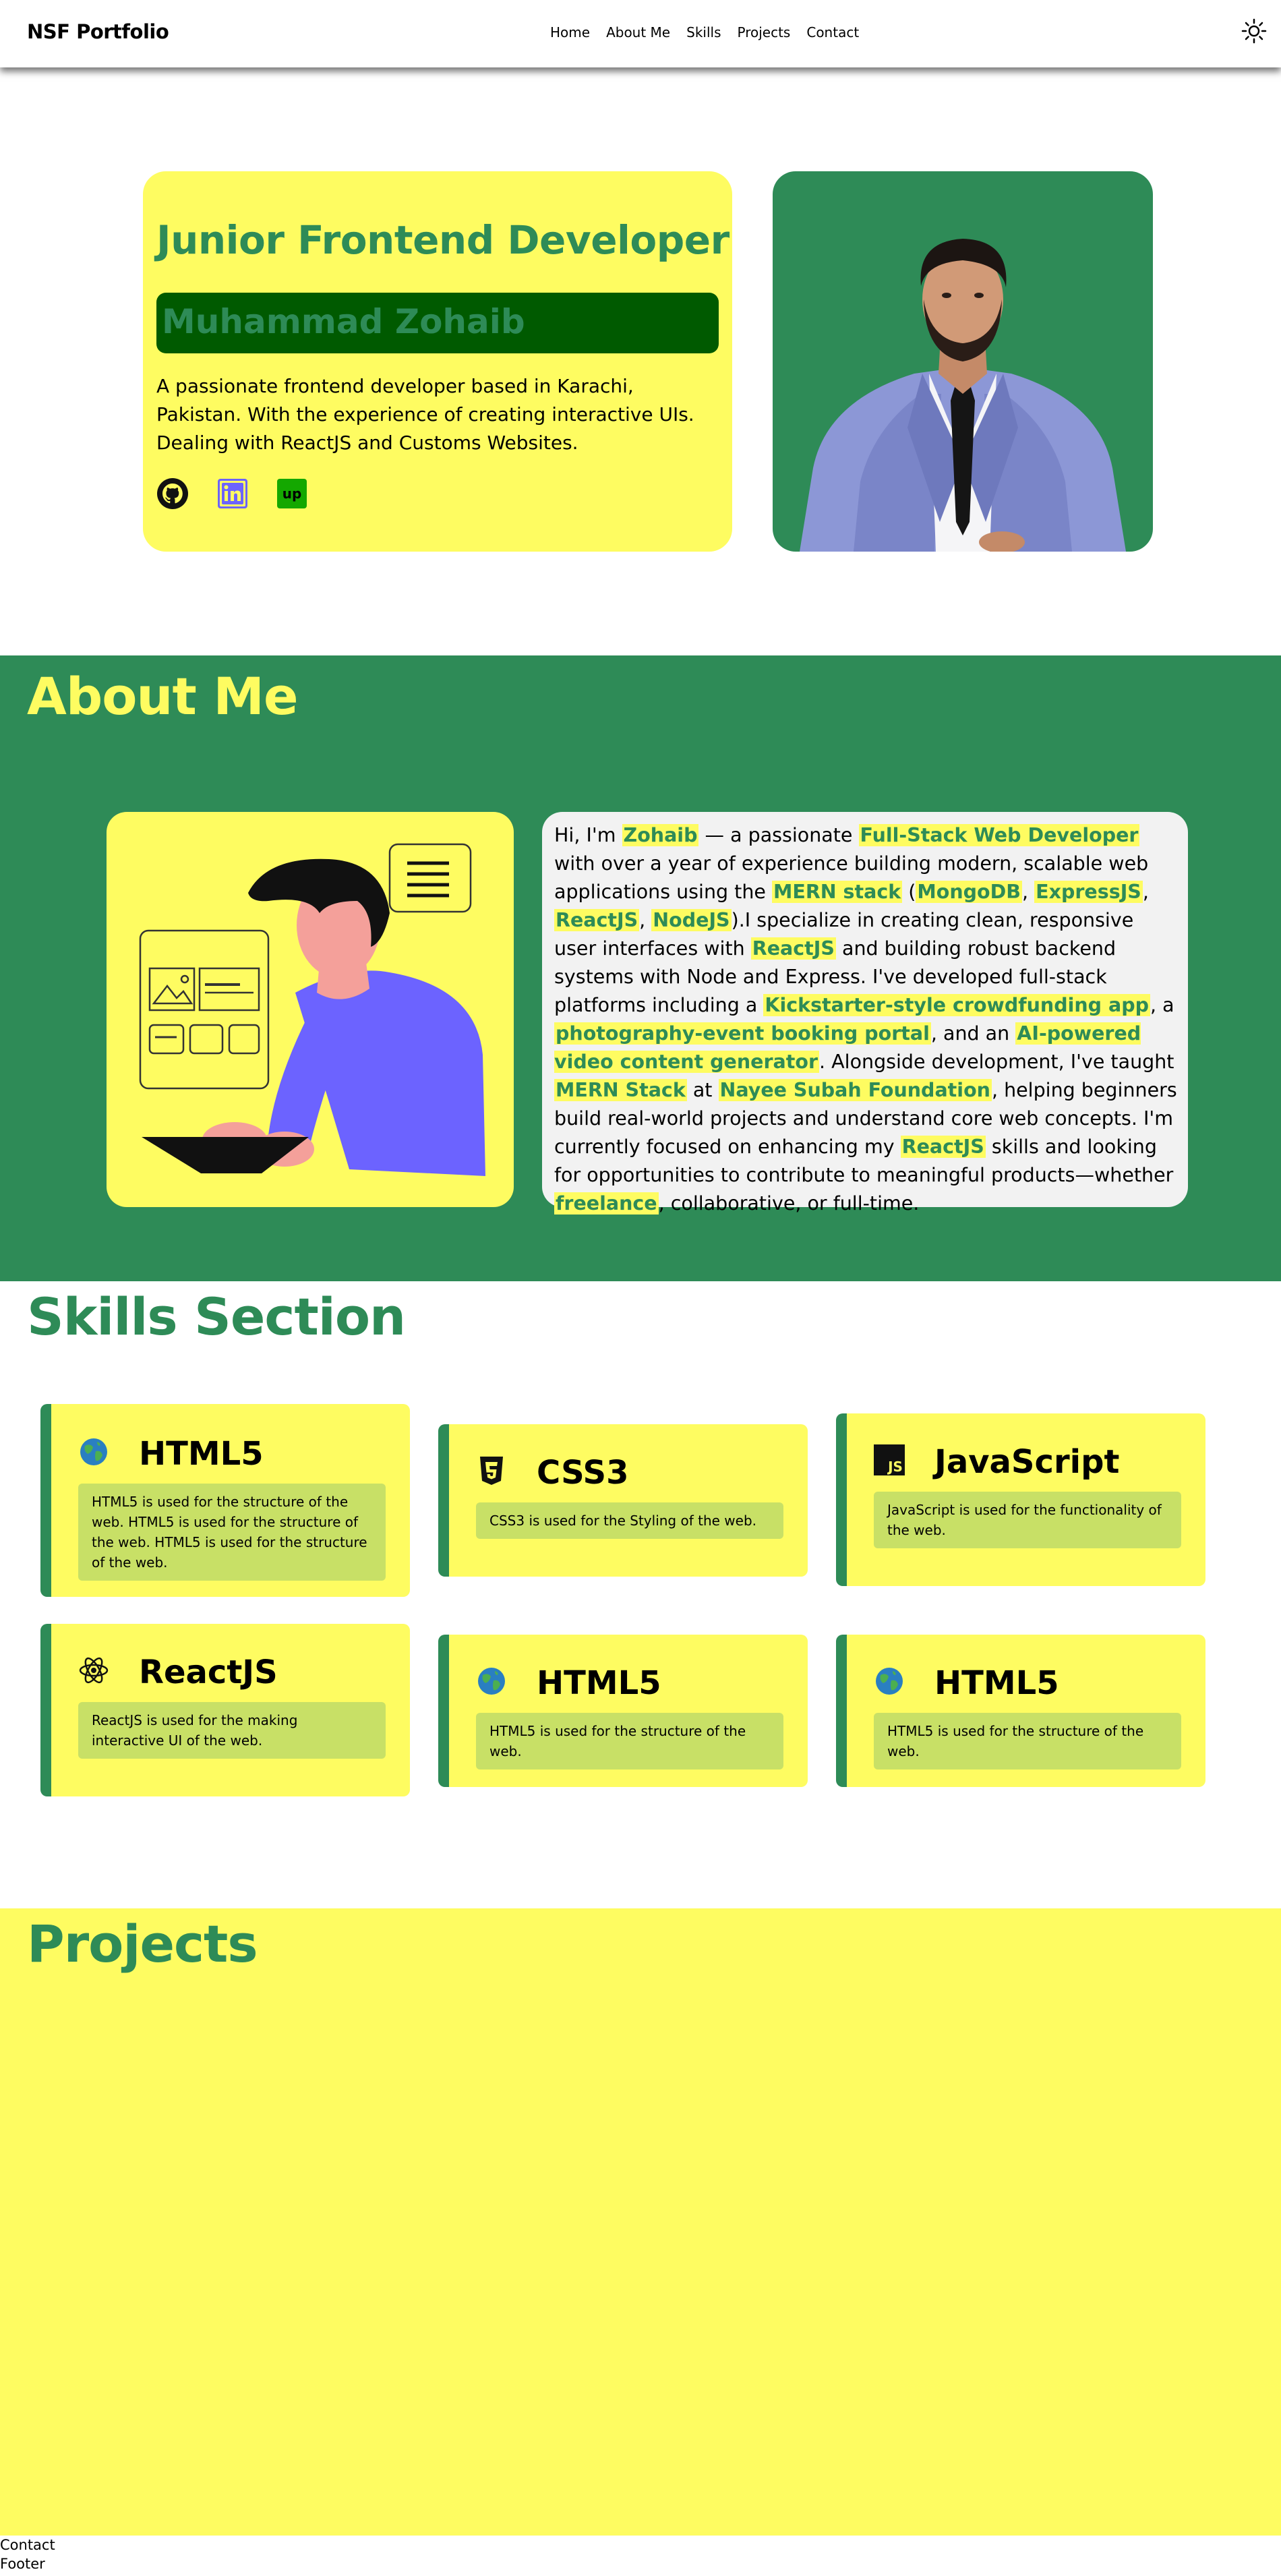 The width and height of the screenshot is (1281, 2576). What do you see at coordinates (702, 1090) in the screenshot?
I see `about-text: at` at bounding box center [702, 1090].